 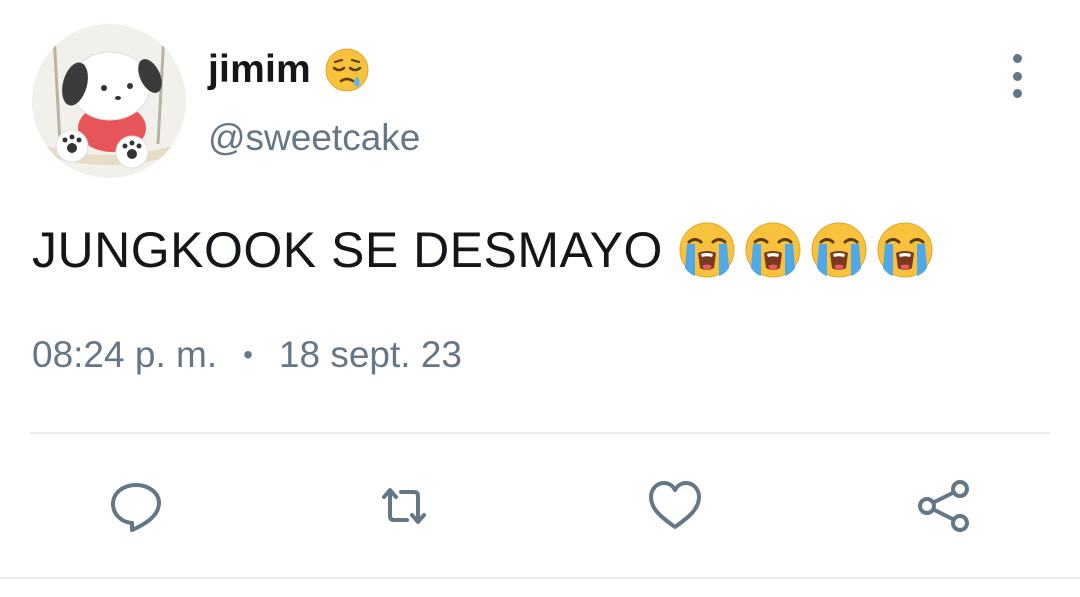 I want to click on share-button, so click(x=944, y=506).